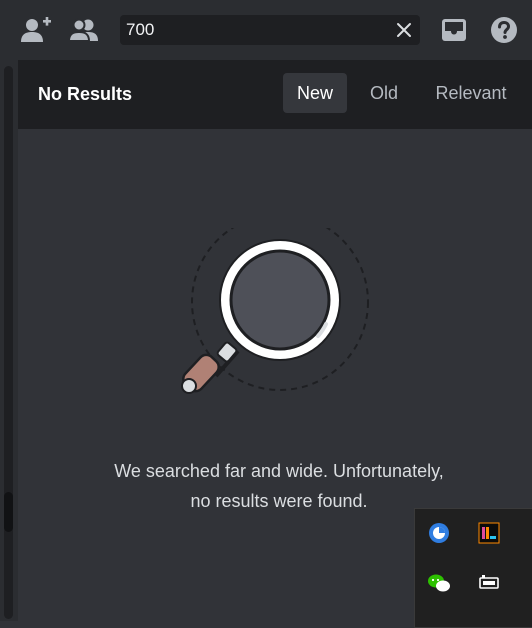 Image resolution: width=532 pixels, height=628 pixels. I want to click on member-list-button, so click(84, 30).